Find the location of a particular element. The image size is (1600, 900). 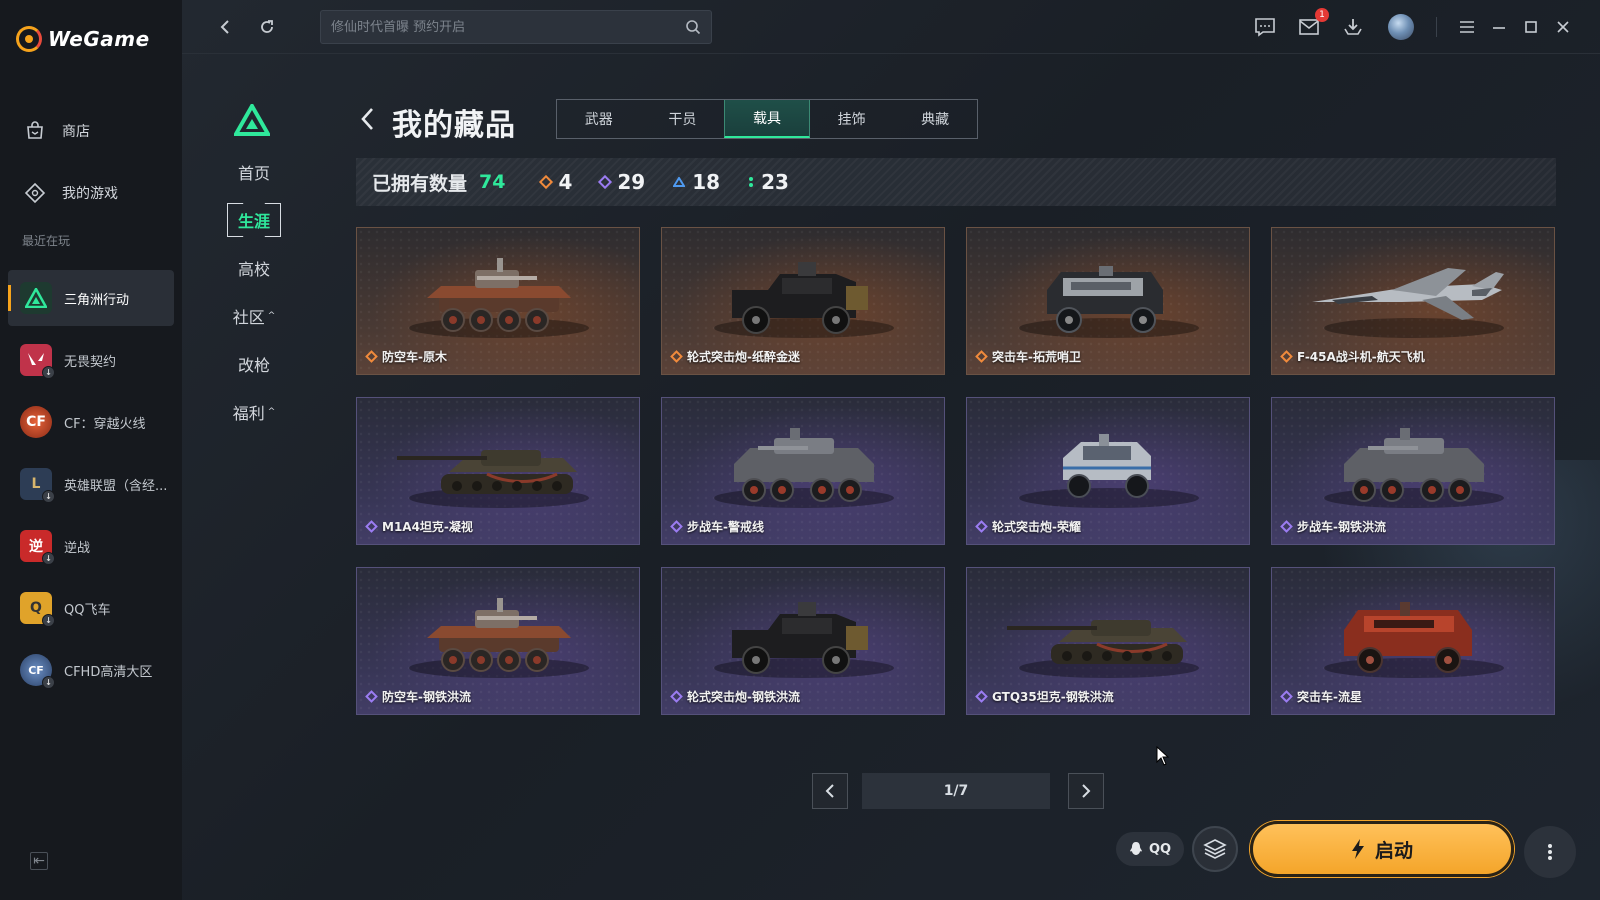

owned-stats-bar: 已拥有数量 74 4 29 18 23 is located at coordinates (956, 182).